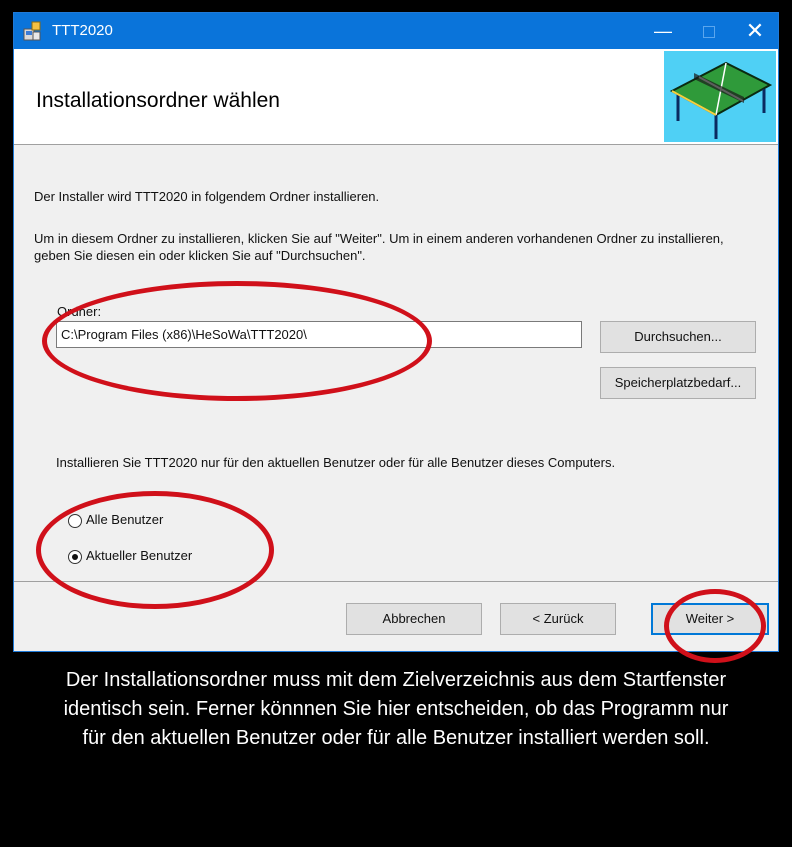  I want to click on folder-label: Ordner:, so click(79, 311).